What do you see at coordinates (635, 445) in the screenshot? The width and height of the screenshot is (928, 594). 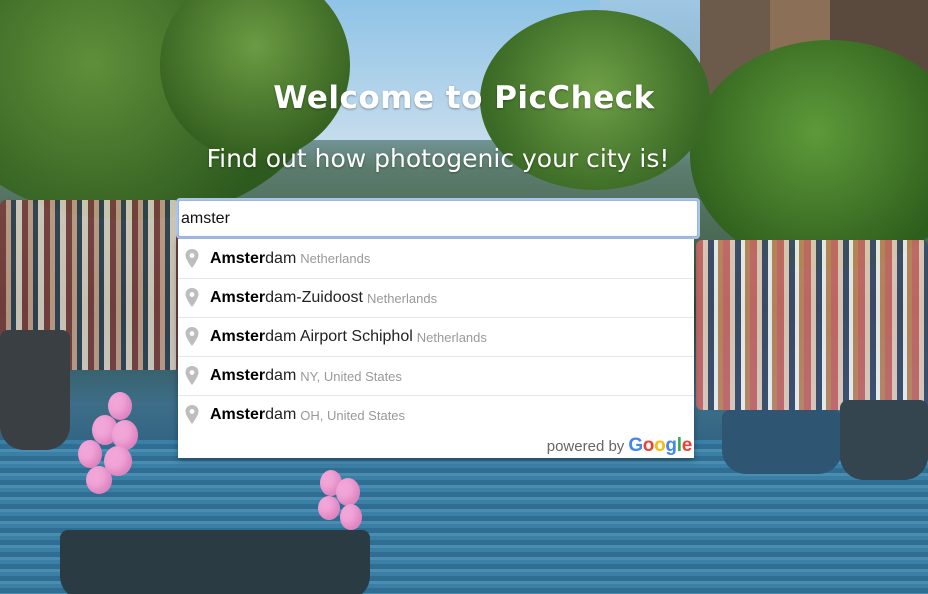 I see `google-logo-letter: G` at bounding box center [635, 445].